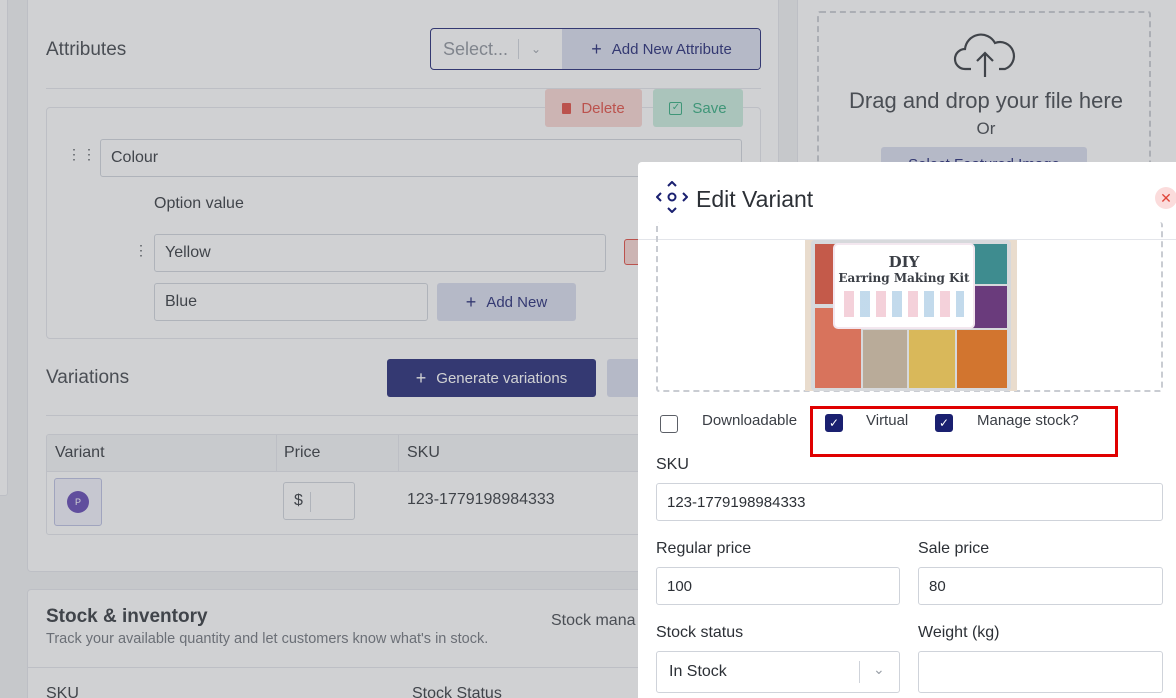 This screenshot has height=698, width=1176. I want to click on sku-label: SKU, so click(672, 464).